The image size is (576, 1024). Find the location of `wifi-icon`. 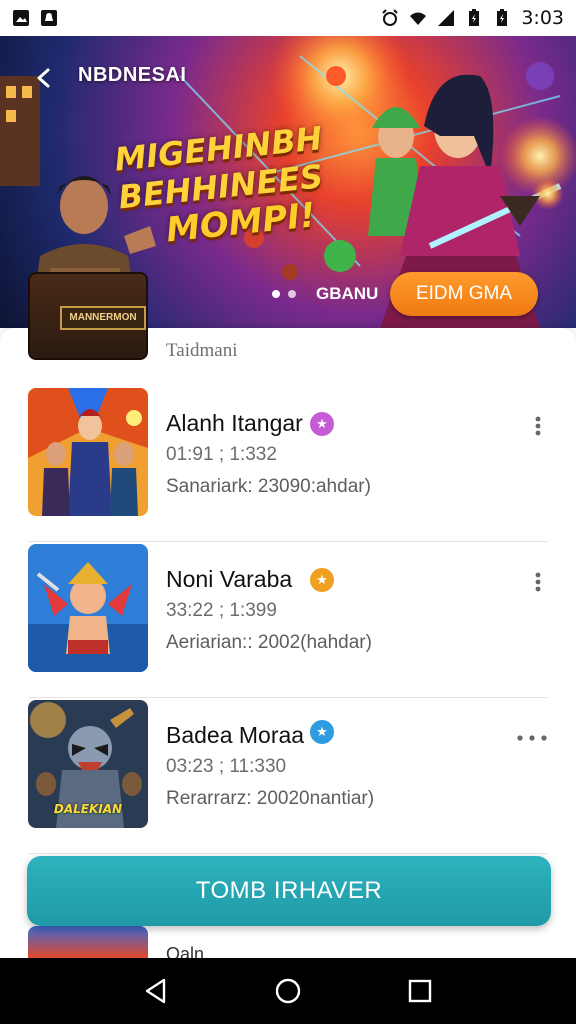

wifi-icon is located at coordinates (418, 18).